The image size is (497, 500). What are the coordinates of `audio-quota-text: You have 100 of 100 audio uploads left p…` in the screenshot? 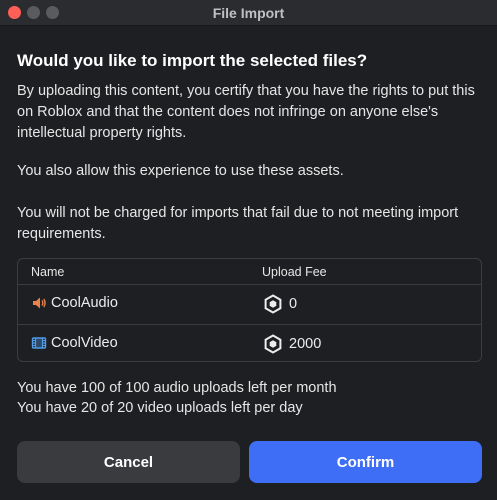 It's located at (177, 388).